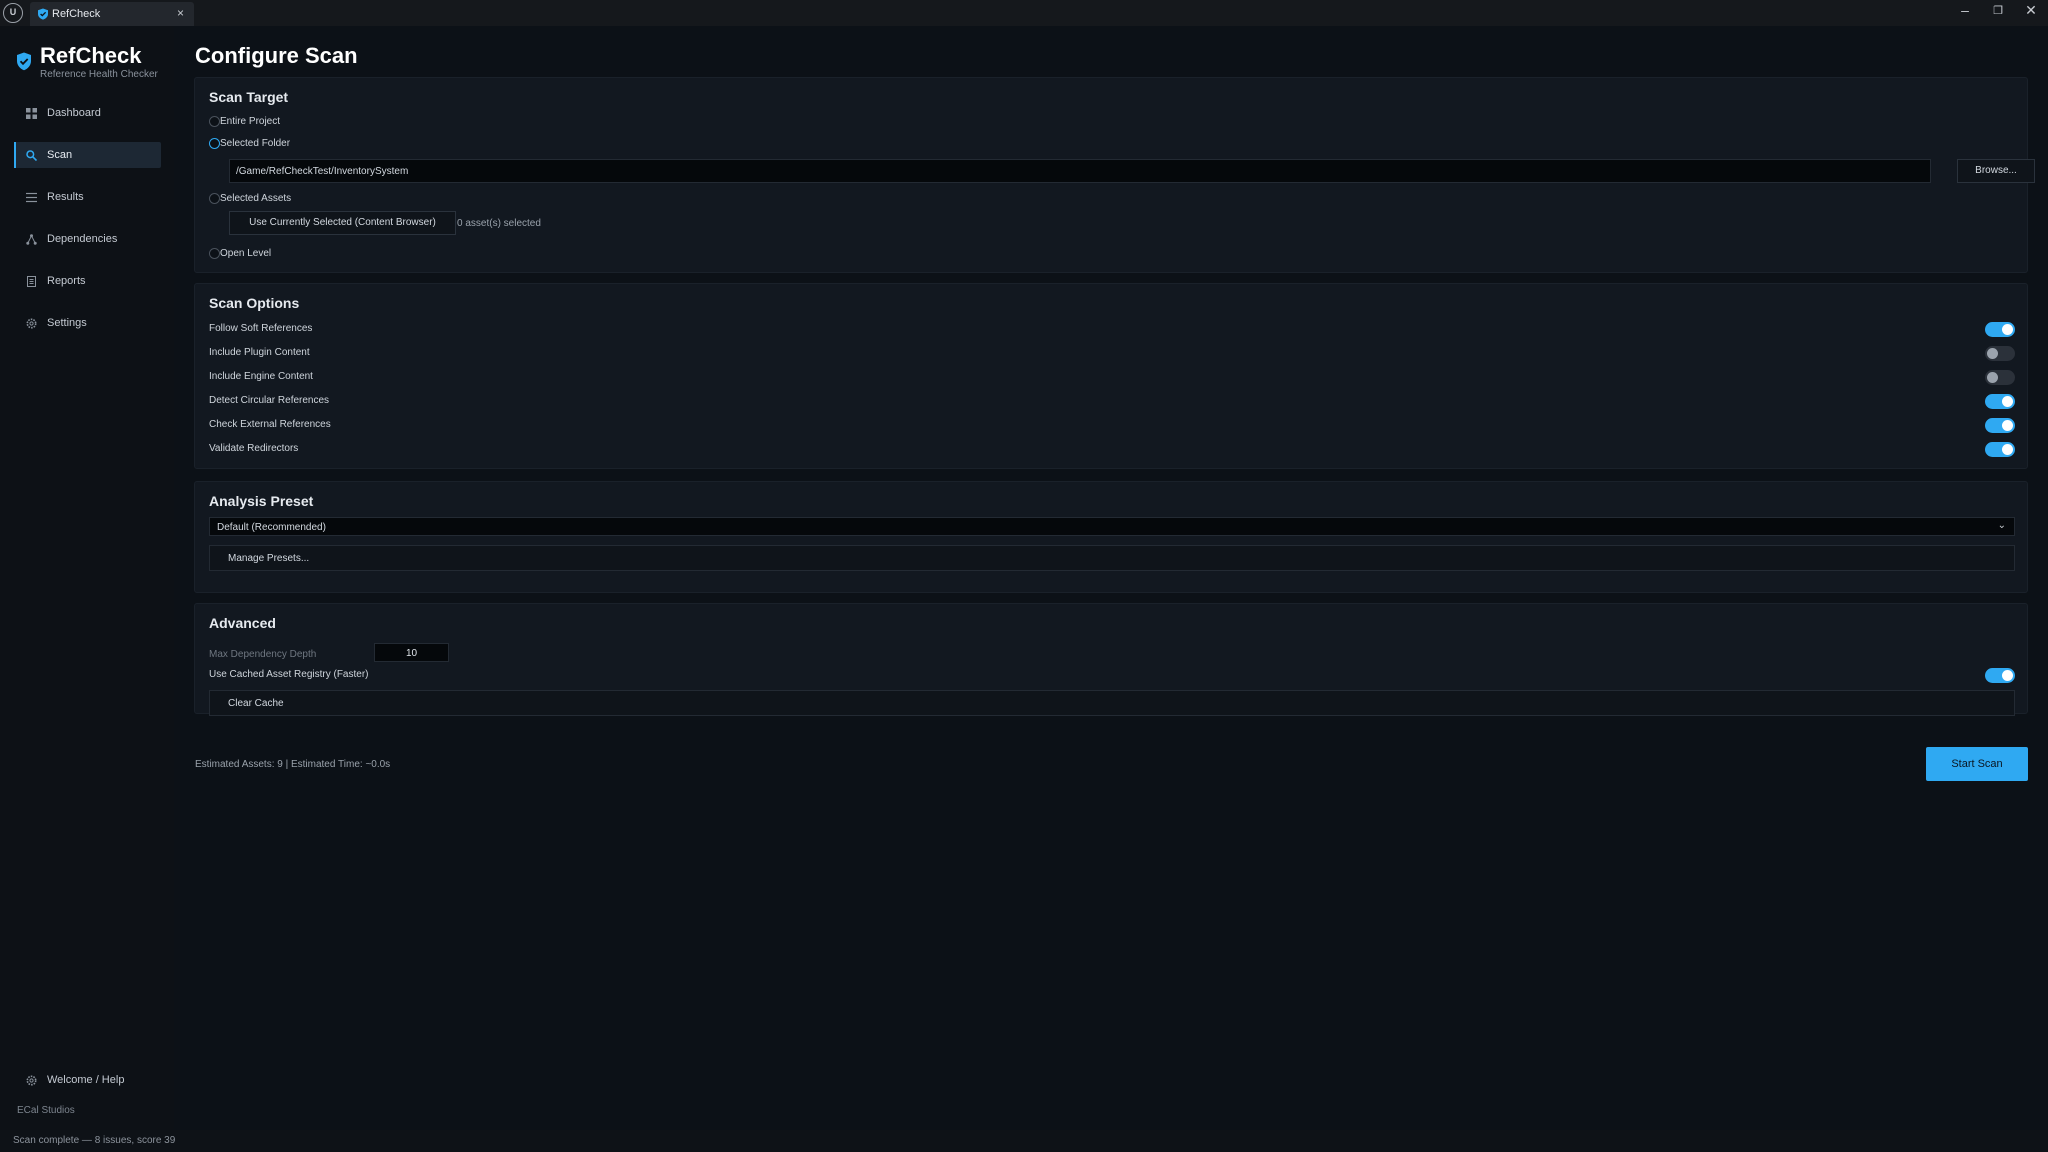 The height and width of the screenshot is (1152, 2048). What do you see at coordinates (1112, 675) in the screenshot?
I see `option-use-cached-registry: Use Cached Asset Registry (Faster)` at bounding box center [1112, 675].